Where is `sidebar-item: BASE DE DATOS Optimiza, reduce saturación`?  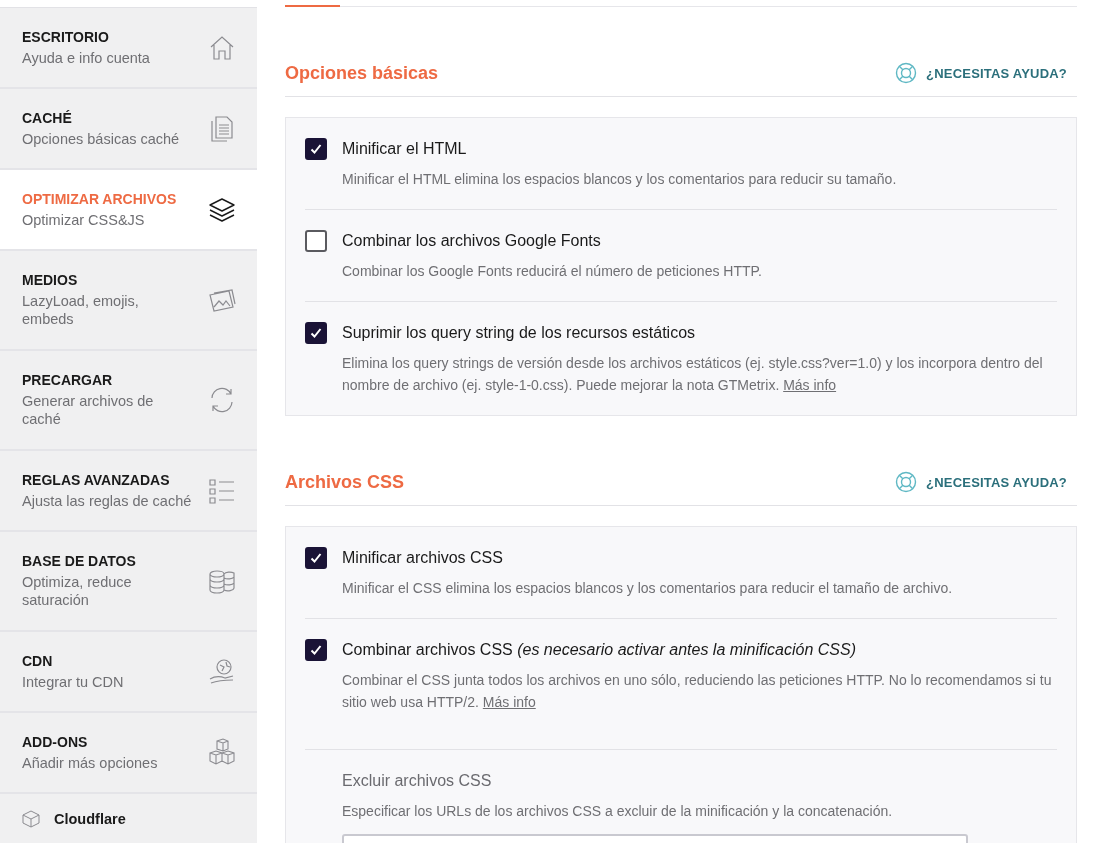
sidebar-item: BASE DE DATOS Optimiza, reduce saturación is located at coordinates (128, 582).